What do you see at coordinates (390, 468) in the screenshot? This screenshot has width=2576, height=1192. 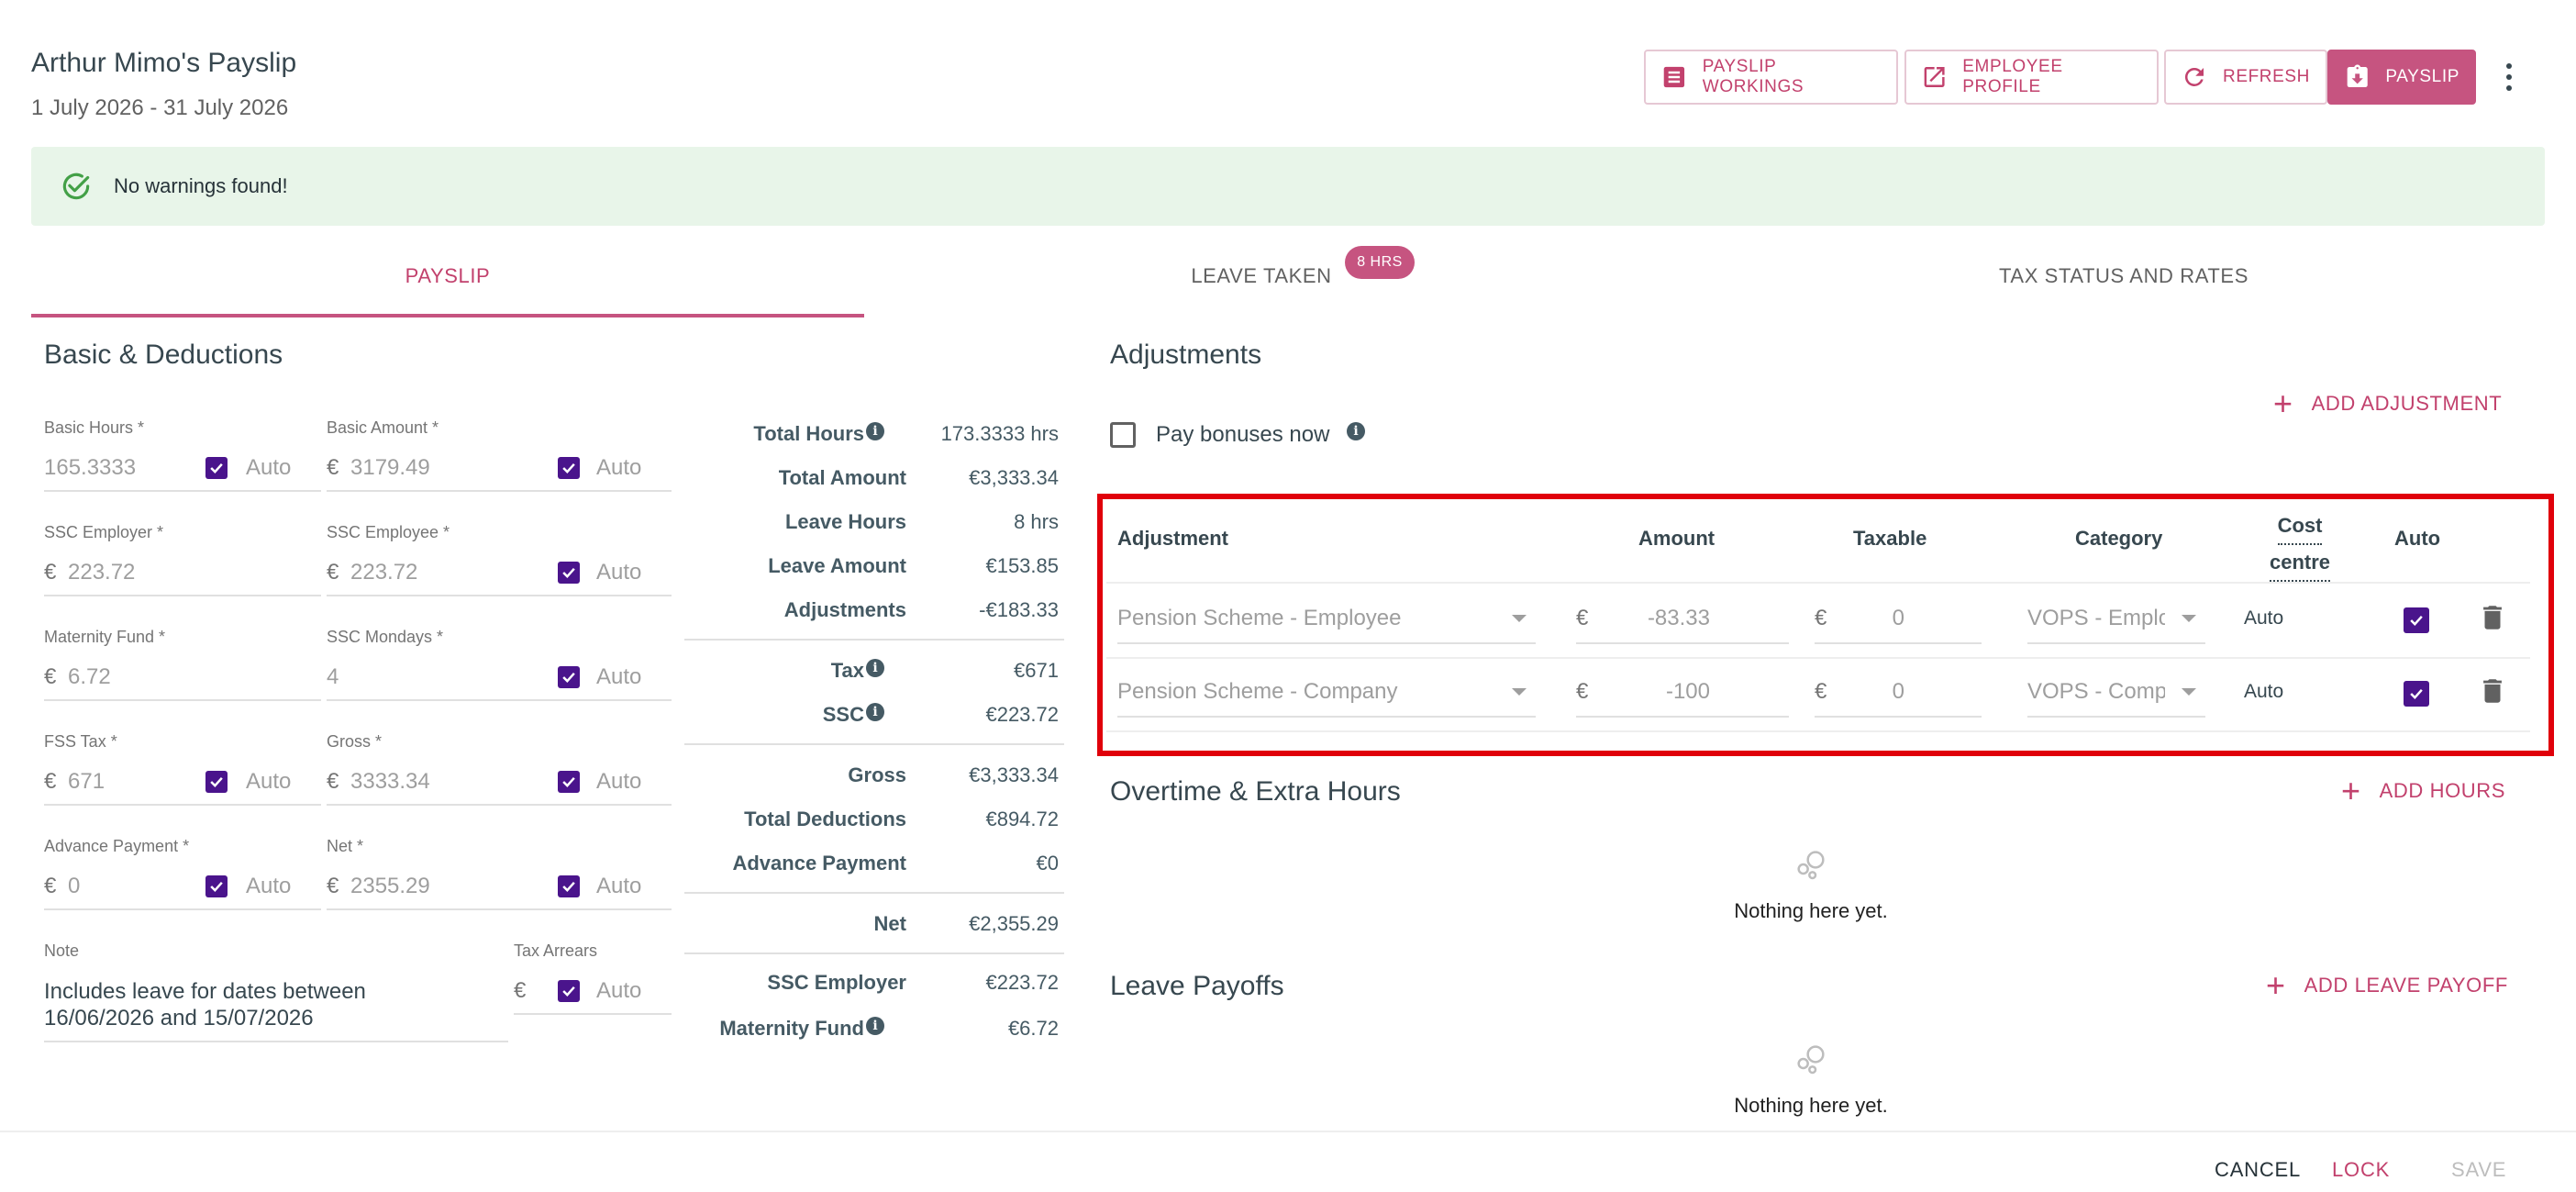 I see `basic-amount-value: 3179.49` at bounding box center [390, 468].